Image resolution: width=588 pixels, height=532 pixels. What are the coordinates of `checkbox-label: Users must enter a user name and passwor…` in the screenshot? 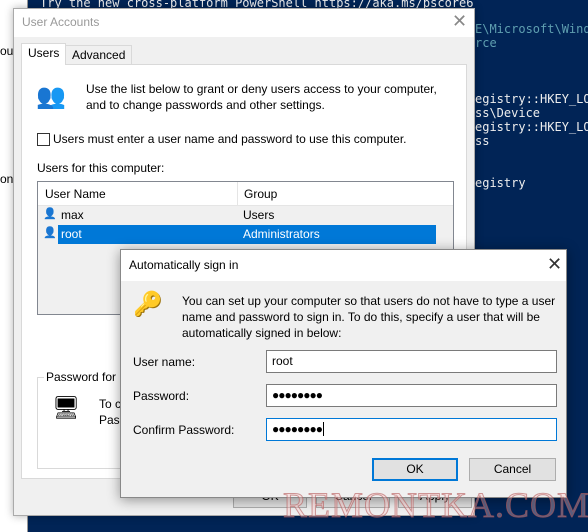 It's located at (230, 139).